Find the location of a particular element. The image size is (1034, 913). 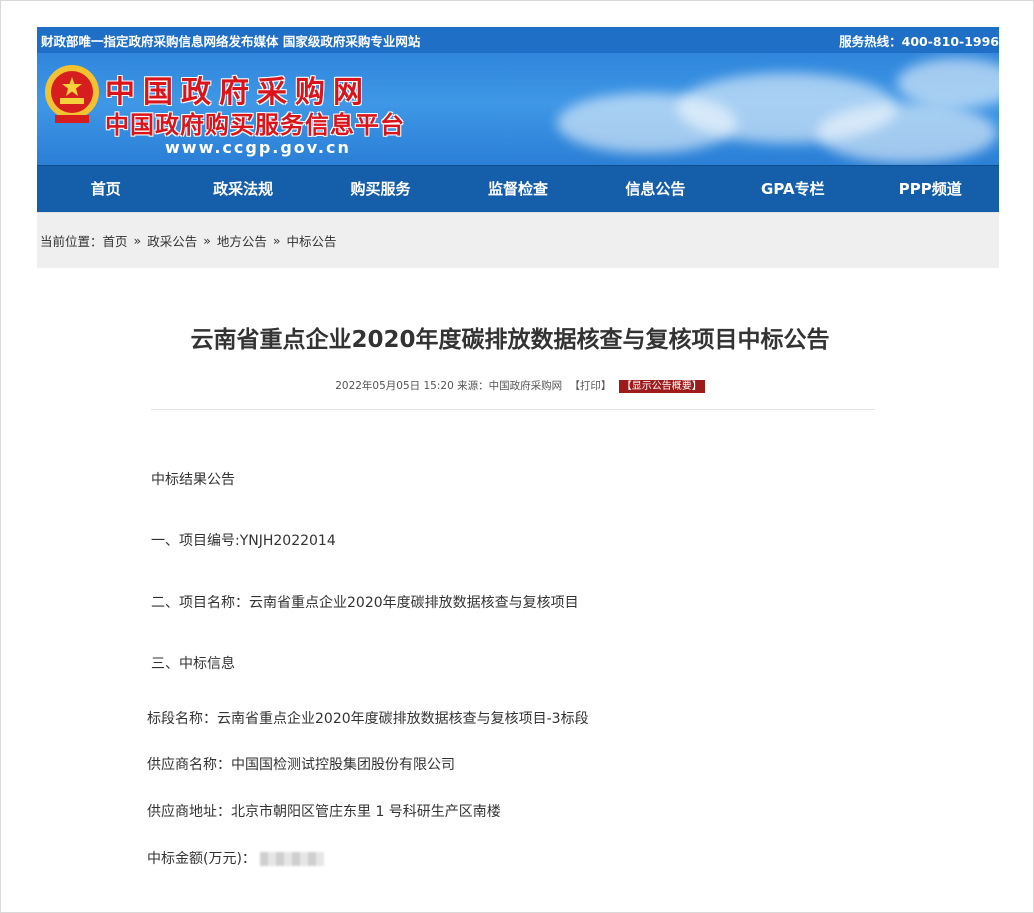

breadcrumb-procurement-notices: 政采公告 is located at coordinates (172, 240).